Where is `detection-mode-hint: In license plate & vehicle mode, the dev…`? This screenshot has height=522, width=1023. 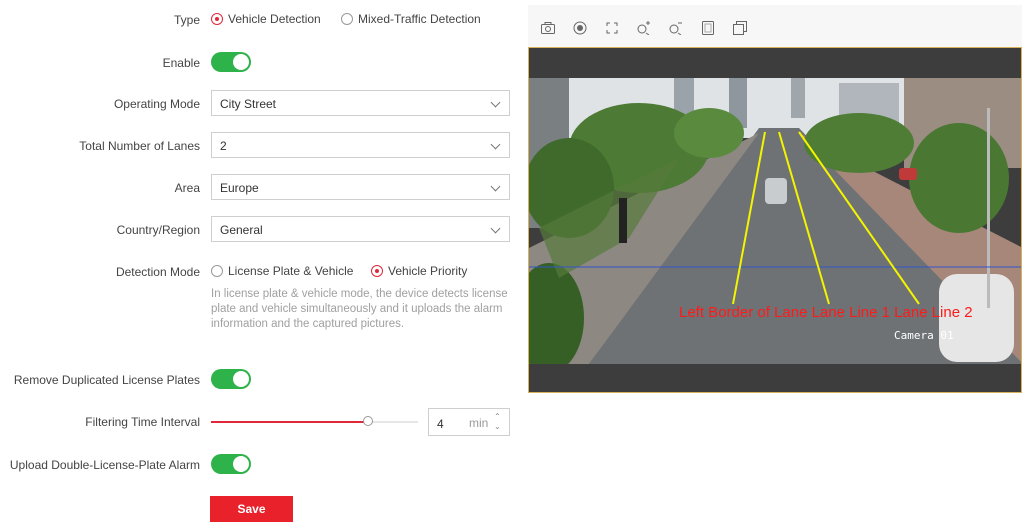 detection-mode-hint: In license plate & vehicle mode, the dev… is located at coordinates (359, 309).